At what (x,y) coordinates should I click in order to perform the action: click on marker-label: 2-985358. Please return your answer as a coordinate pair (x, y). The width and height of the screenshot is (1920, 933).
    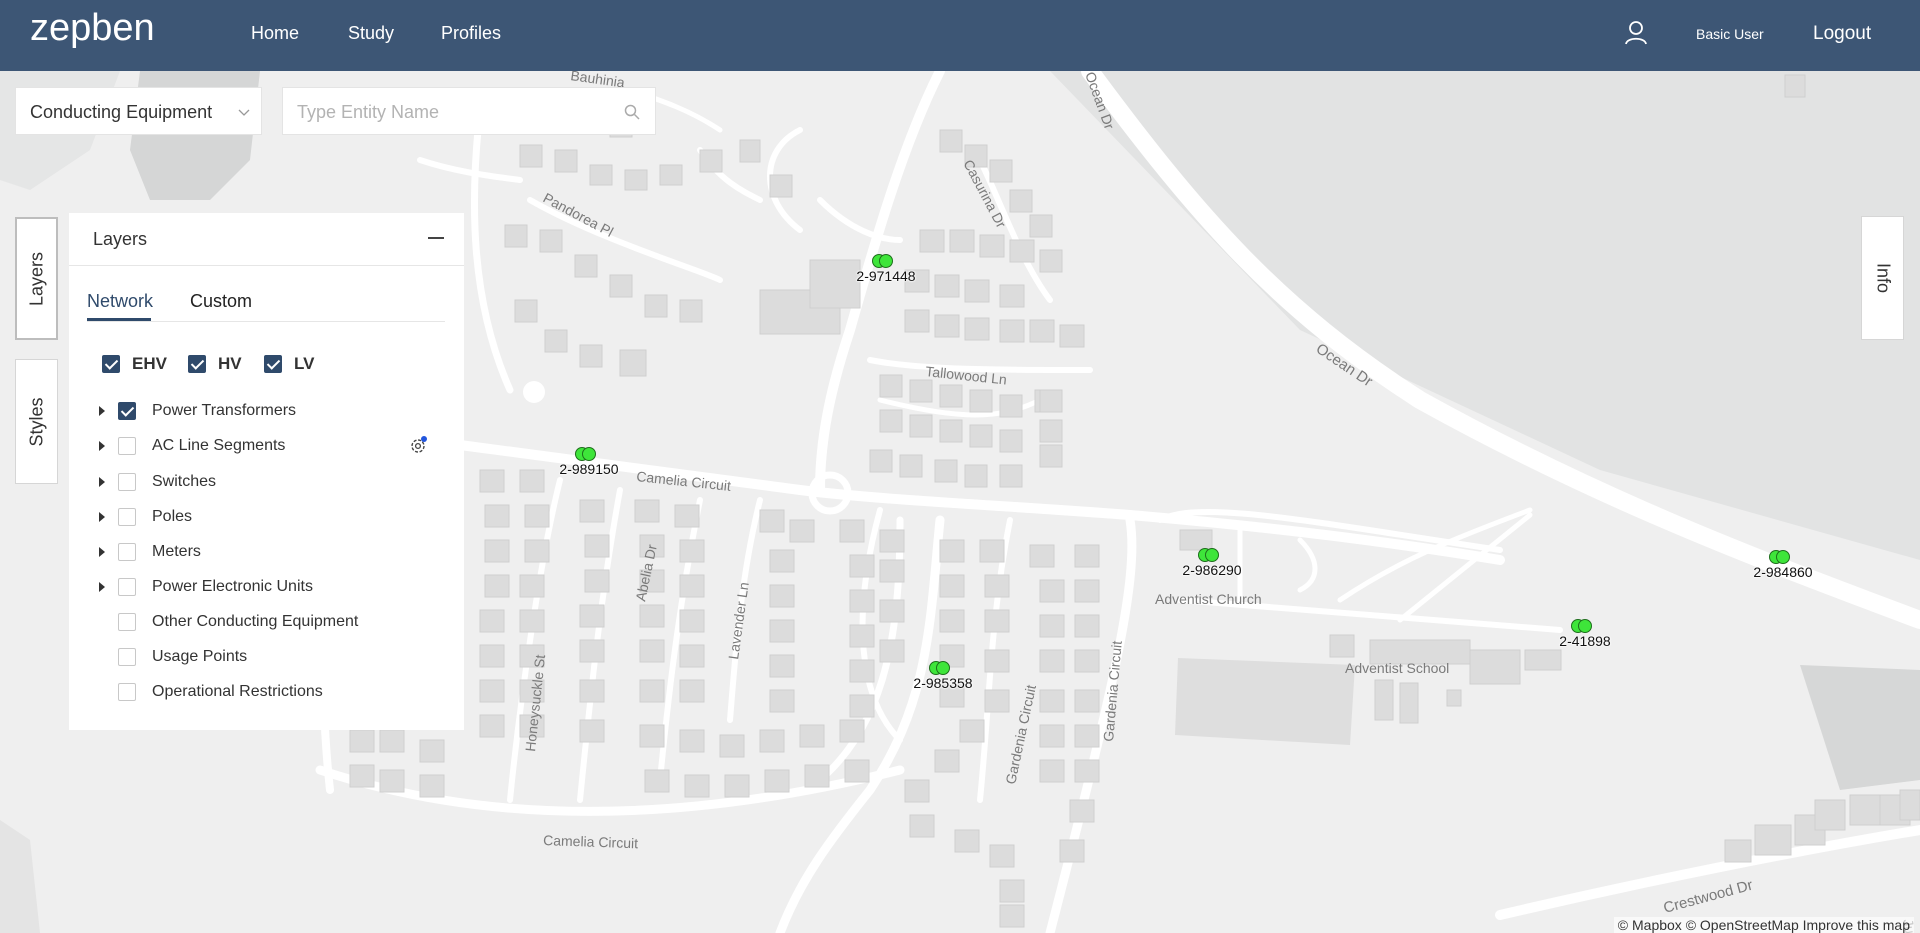
    Looking at the image, I should click on (943, 683).